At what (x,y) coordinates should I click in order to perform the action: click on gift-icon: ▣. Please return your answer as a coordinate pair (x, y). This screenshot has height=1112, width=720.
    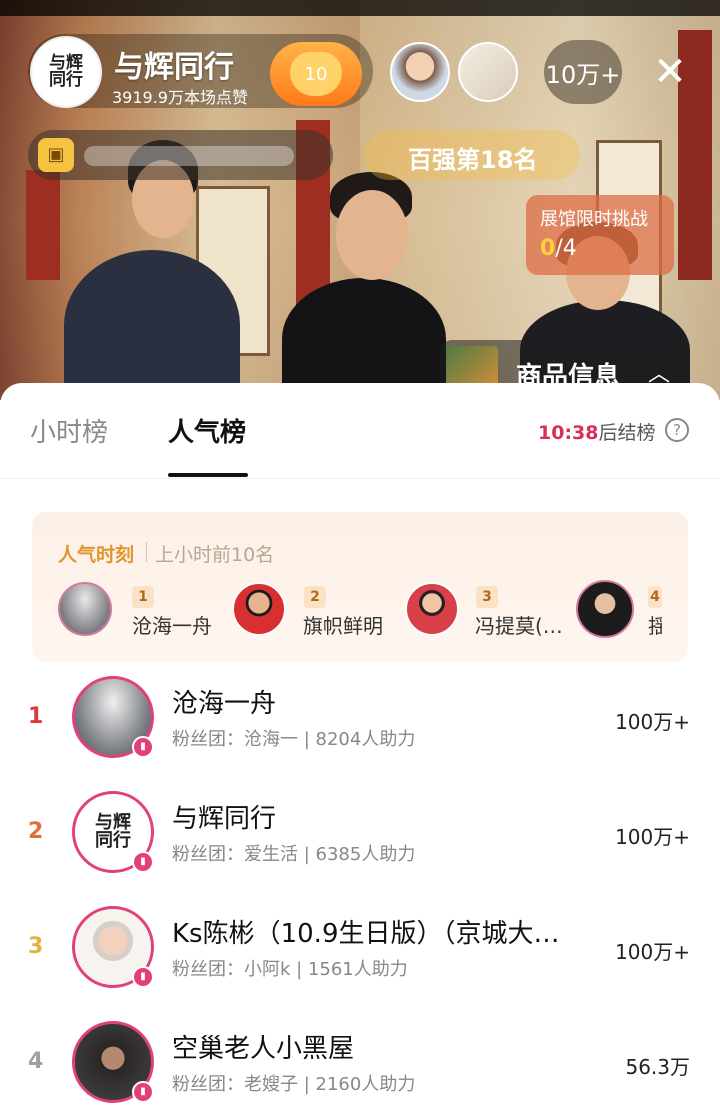
    Looking at the image, I should click on (56, 155).